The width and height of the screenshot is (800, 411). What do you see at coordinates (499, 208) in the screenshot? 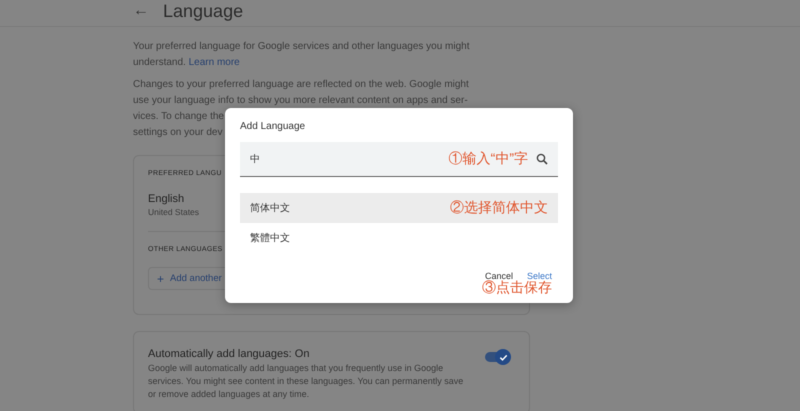
I see `annotation-text: ②选择简体中文` at bounding box center [499, 208].